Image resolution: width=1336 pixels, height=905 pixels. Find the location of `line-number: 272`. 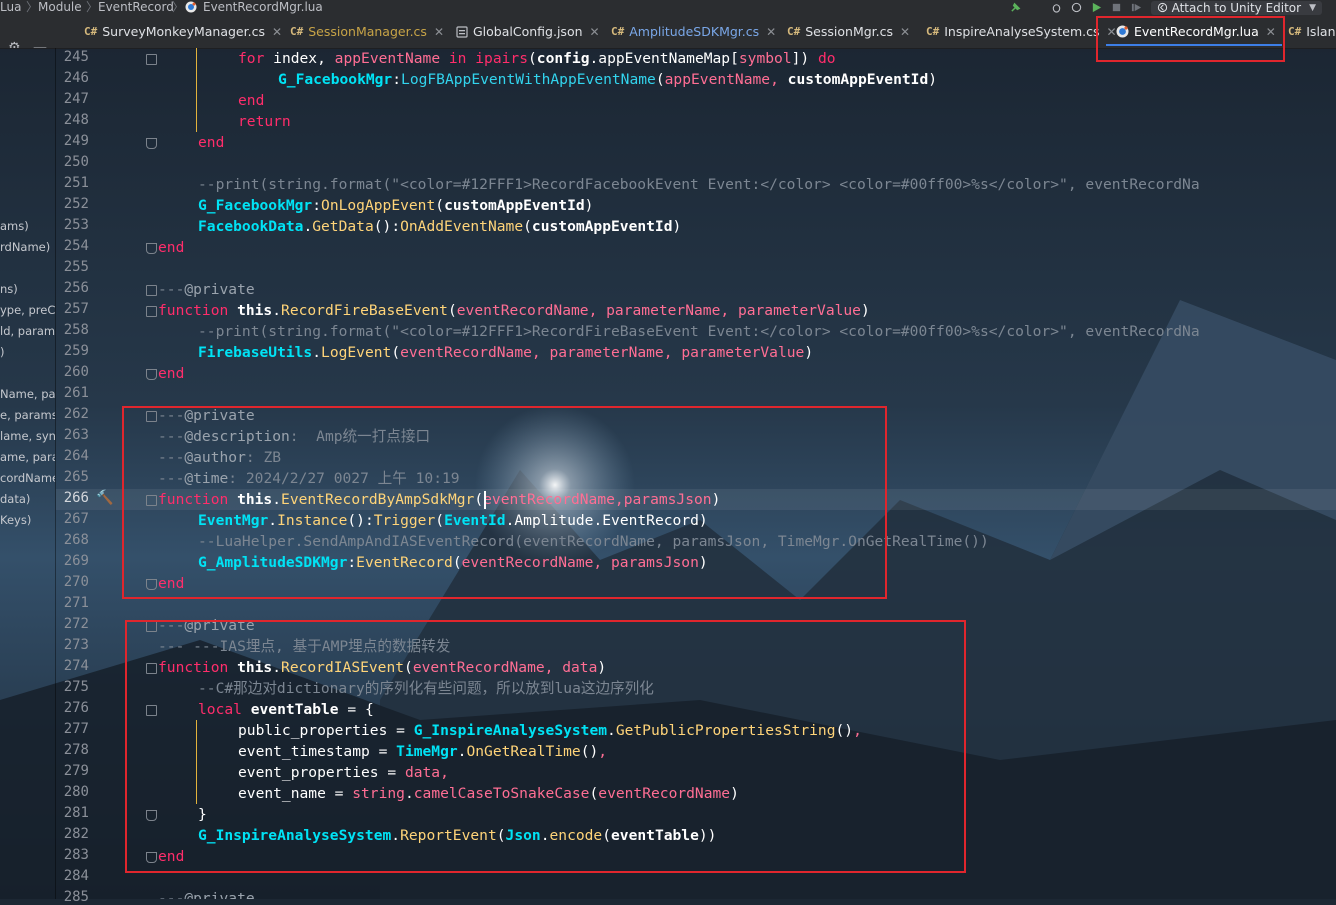

line-number: 272 is located at coordinates (72, 624).